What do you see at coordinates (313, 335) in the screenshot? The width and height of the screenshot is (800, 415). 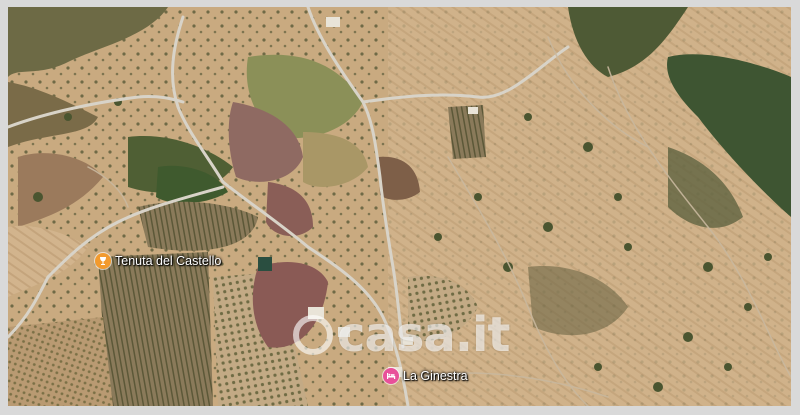 I see `casa-it-logo-icon` at bounding box center [313, 335].